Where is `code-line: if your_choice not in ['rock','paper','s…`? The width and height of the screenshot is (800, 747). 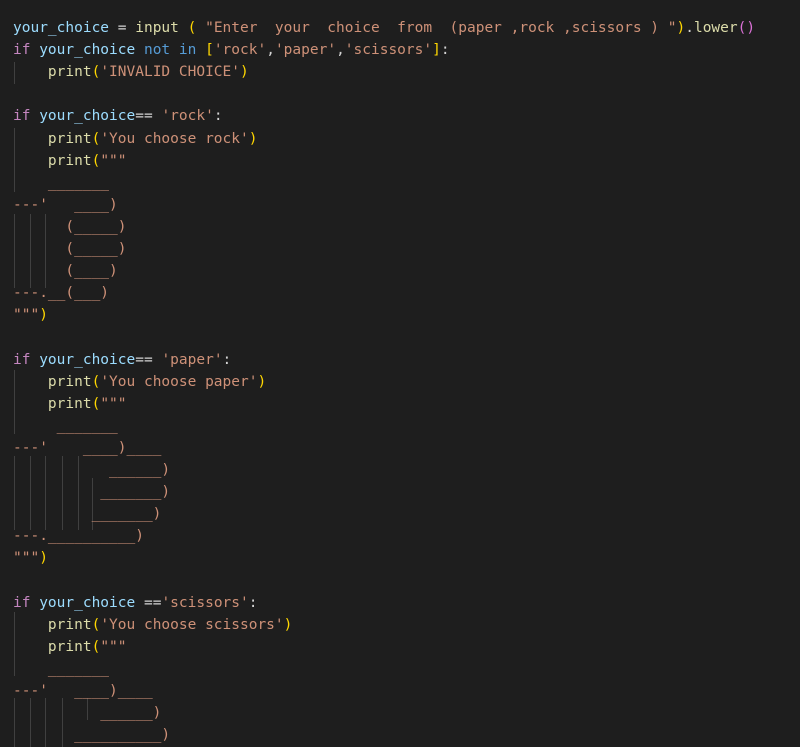 code-line: if your_choice not in ['rock','paper','s… is located at coordinates (231, 50).